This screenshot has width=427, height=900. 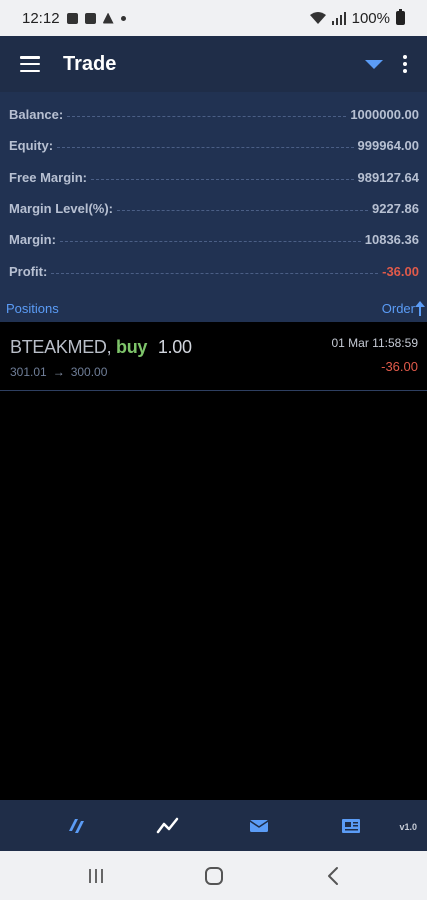 What do you see at coordinates (48, 177) in the screenshot?
I see `summary-label: Free Margin:` at bounding box center [48, 177].